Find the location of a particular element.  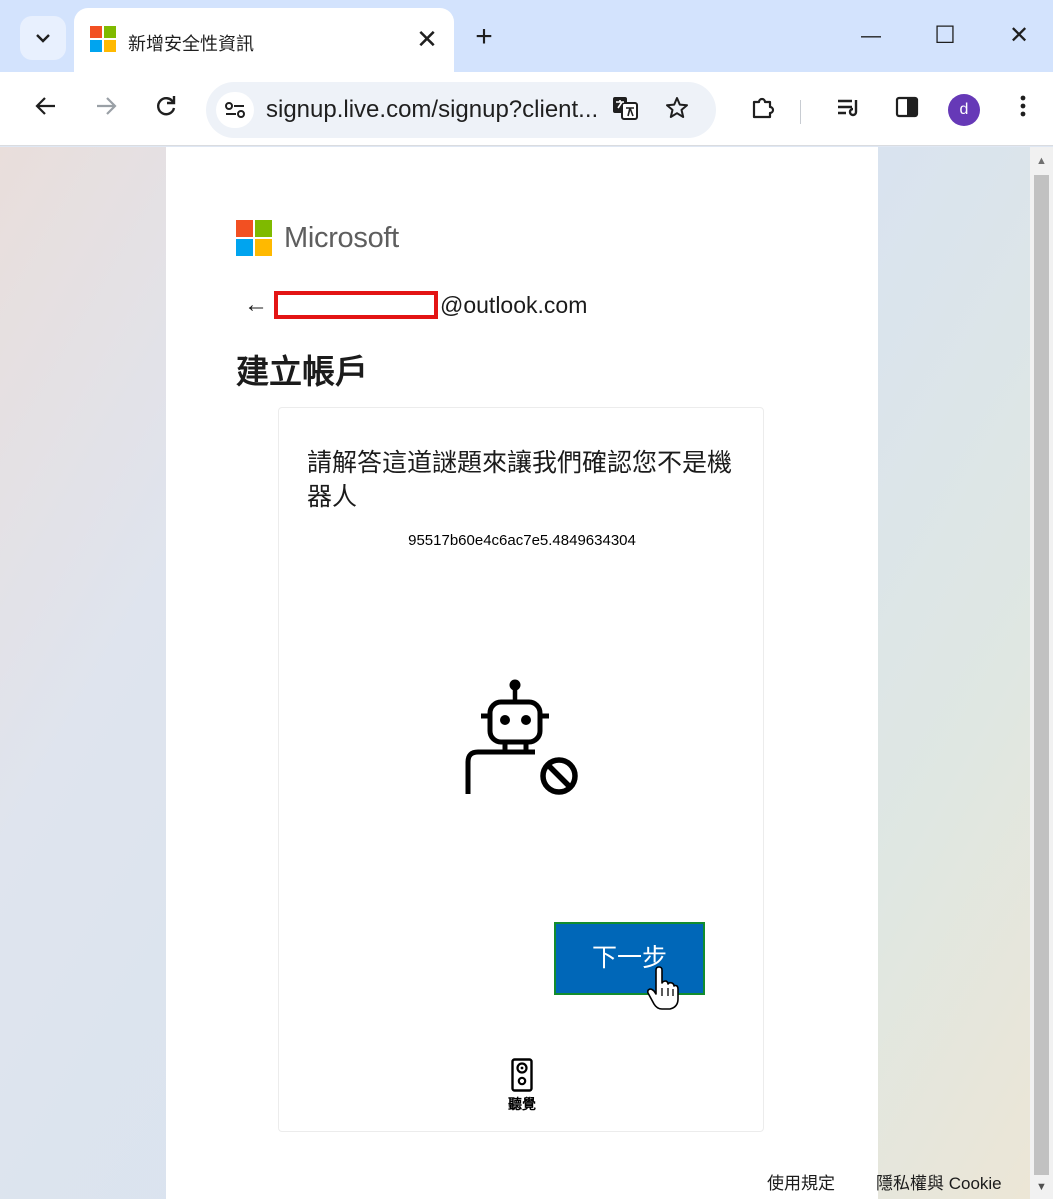

captcha-prompt: 請解答這道謎題來讓我們確認您不是機器人 is located at coordinates (520, 480).